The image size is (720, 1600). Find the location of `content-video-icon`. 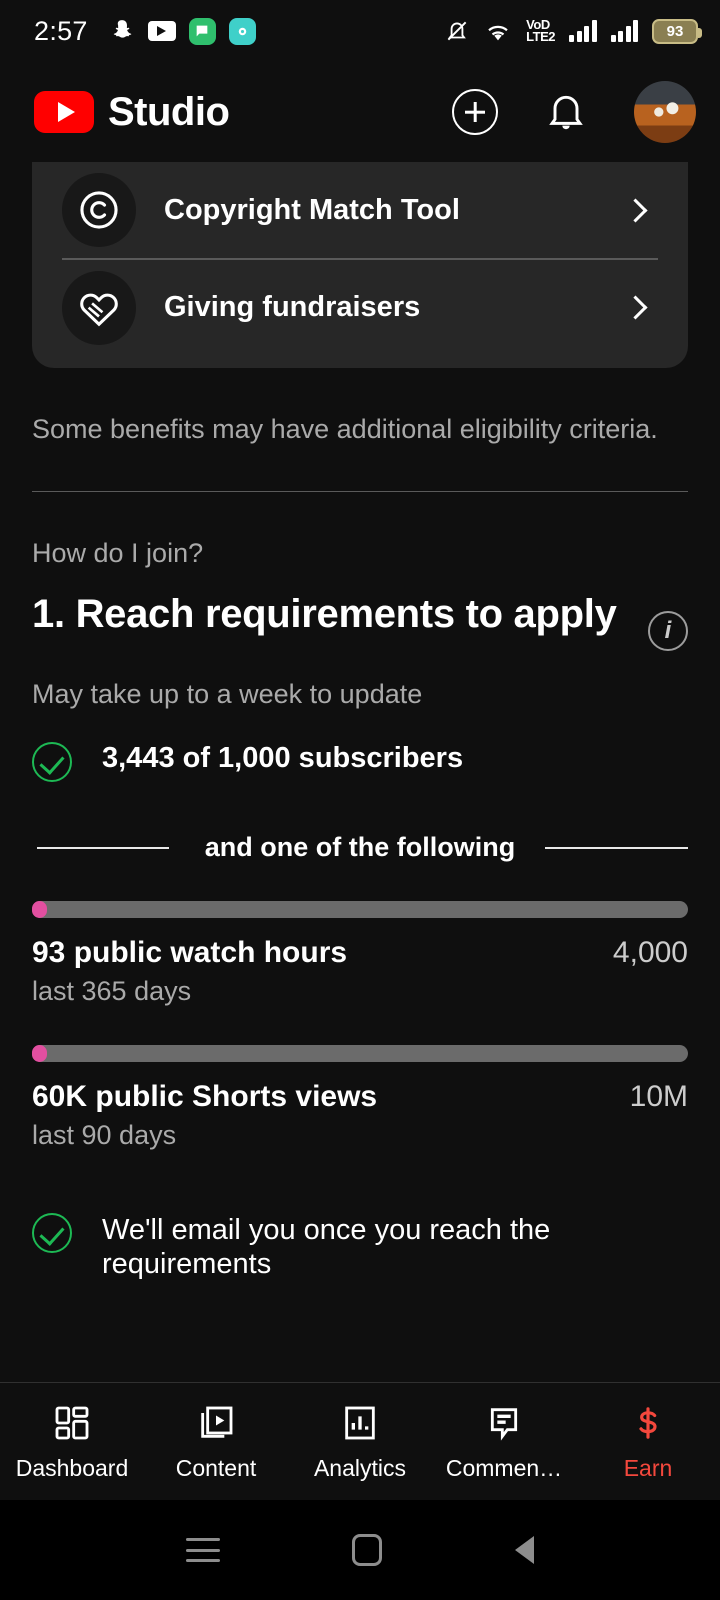

content-video-icon is located at coordinates (216, 1423).